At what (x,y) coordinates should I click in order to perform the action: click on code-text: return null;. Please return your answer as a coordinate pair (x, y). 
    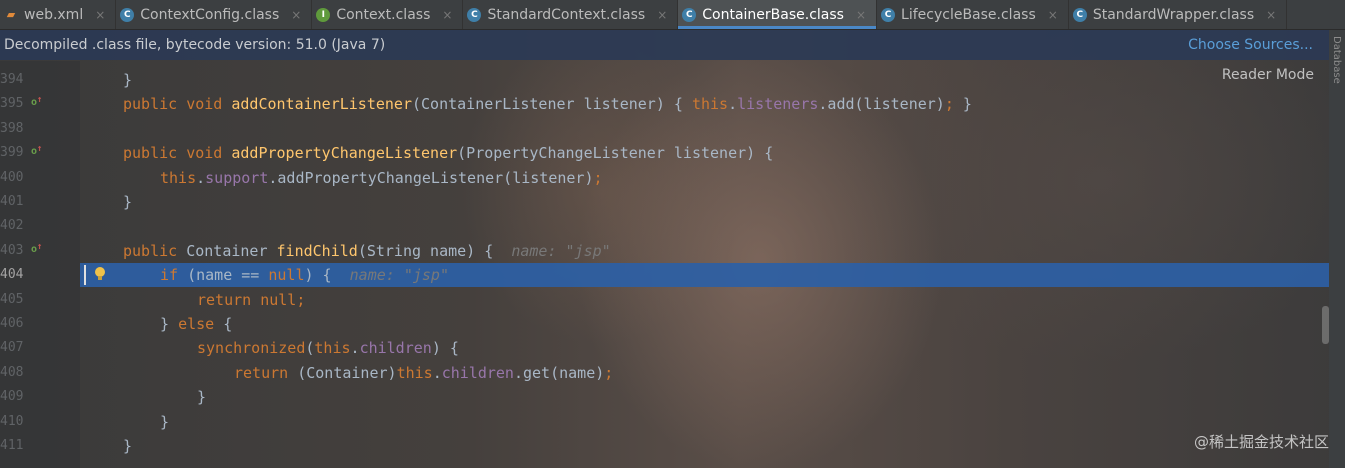
    Looking at the image, I should click on (251, 300).